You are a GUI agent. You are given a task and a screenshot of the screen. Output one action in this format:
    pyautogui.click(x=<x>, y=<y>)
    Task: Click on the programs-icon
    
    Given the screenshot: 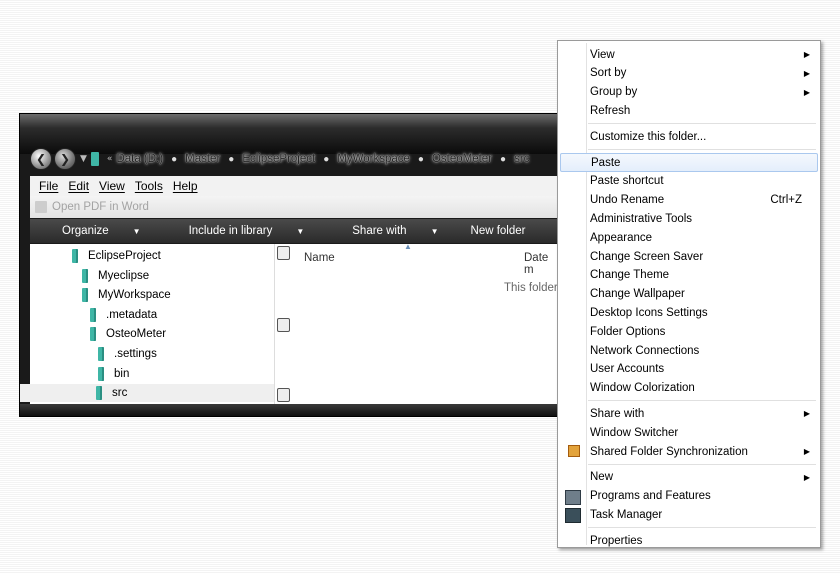 What is the action you would take?
    pyautogui.click(x=573, y=497)
    